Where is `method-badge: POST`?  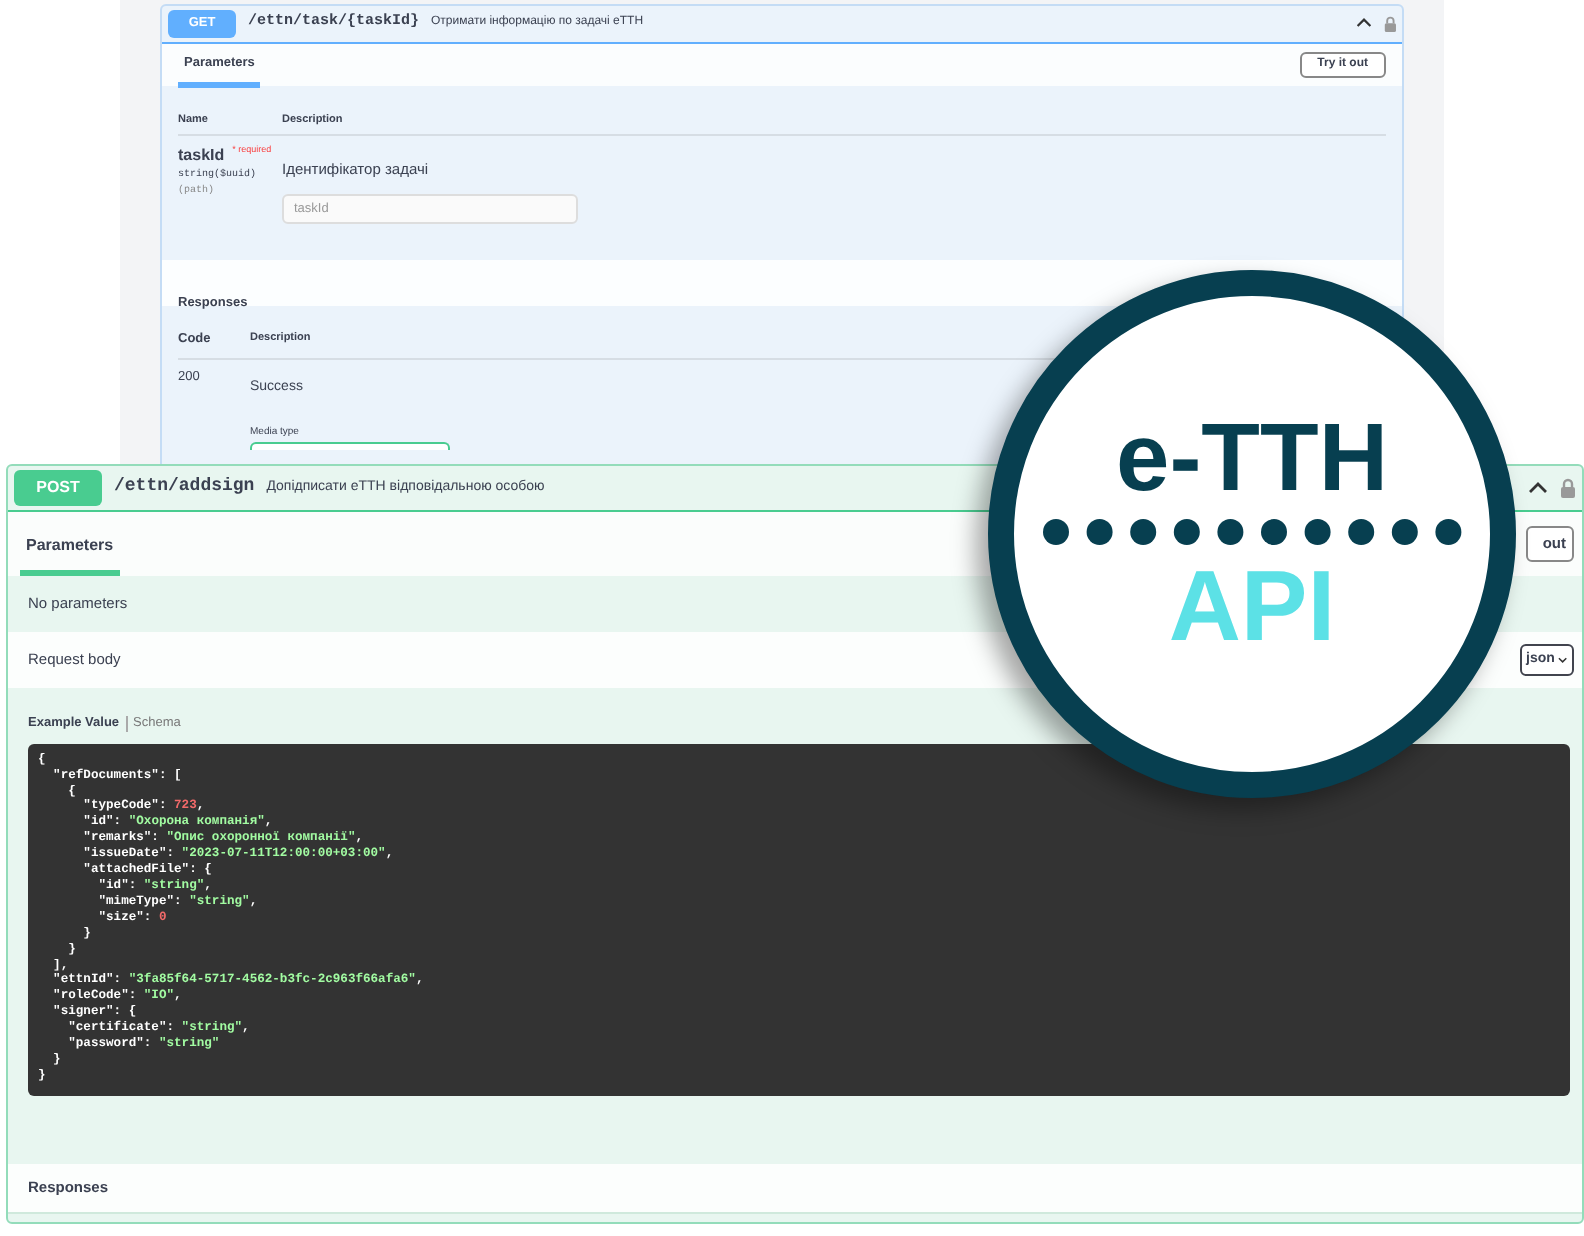 method-badge: POST is located at coordinates (58, 488).